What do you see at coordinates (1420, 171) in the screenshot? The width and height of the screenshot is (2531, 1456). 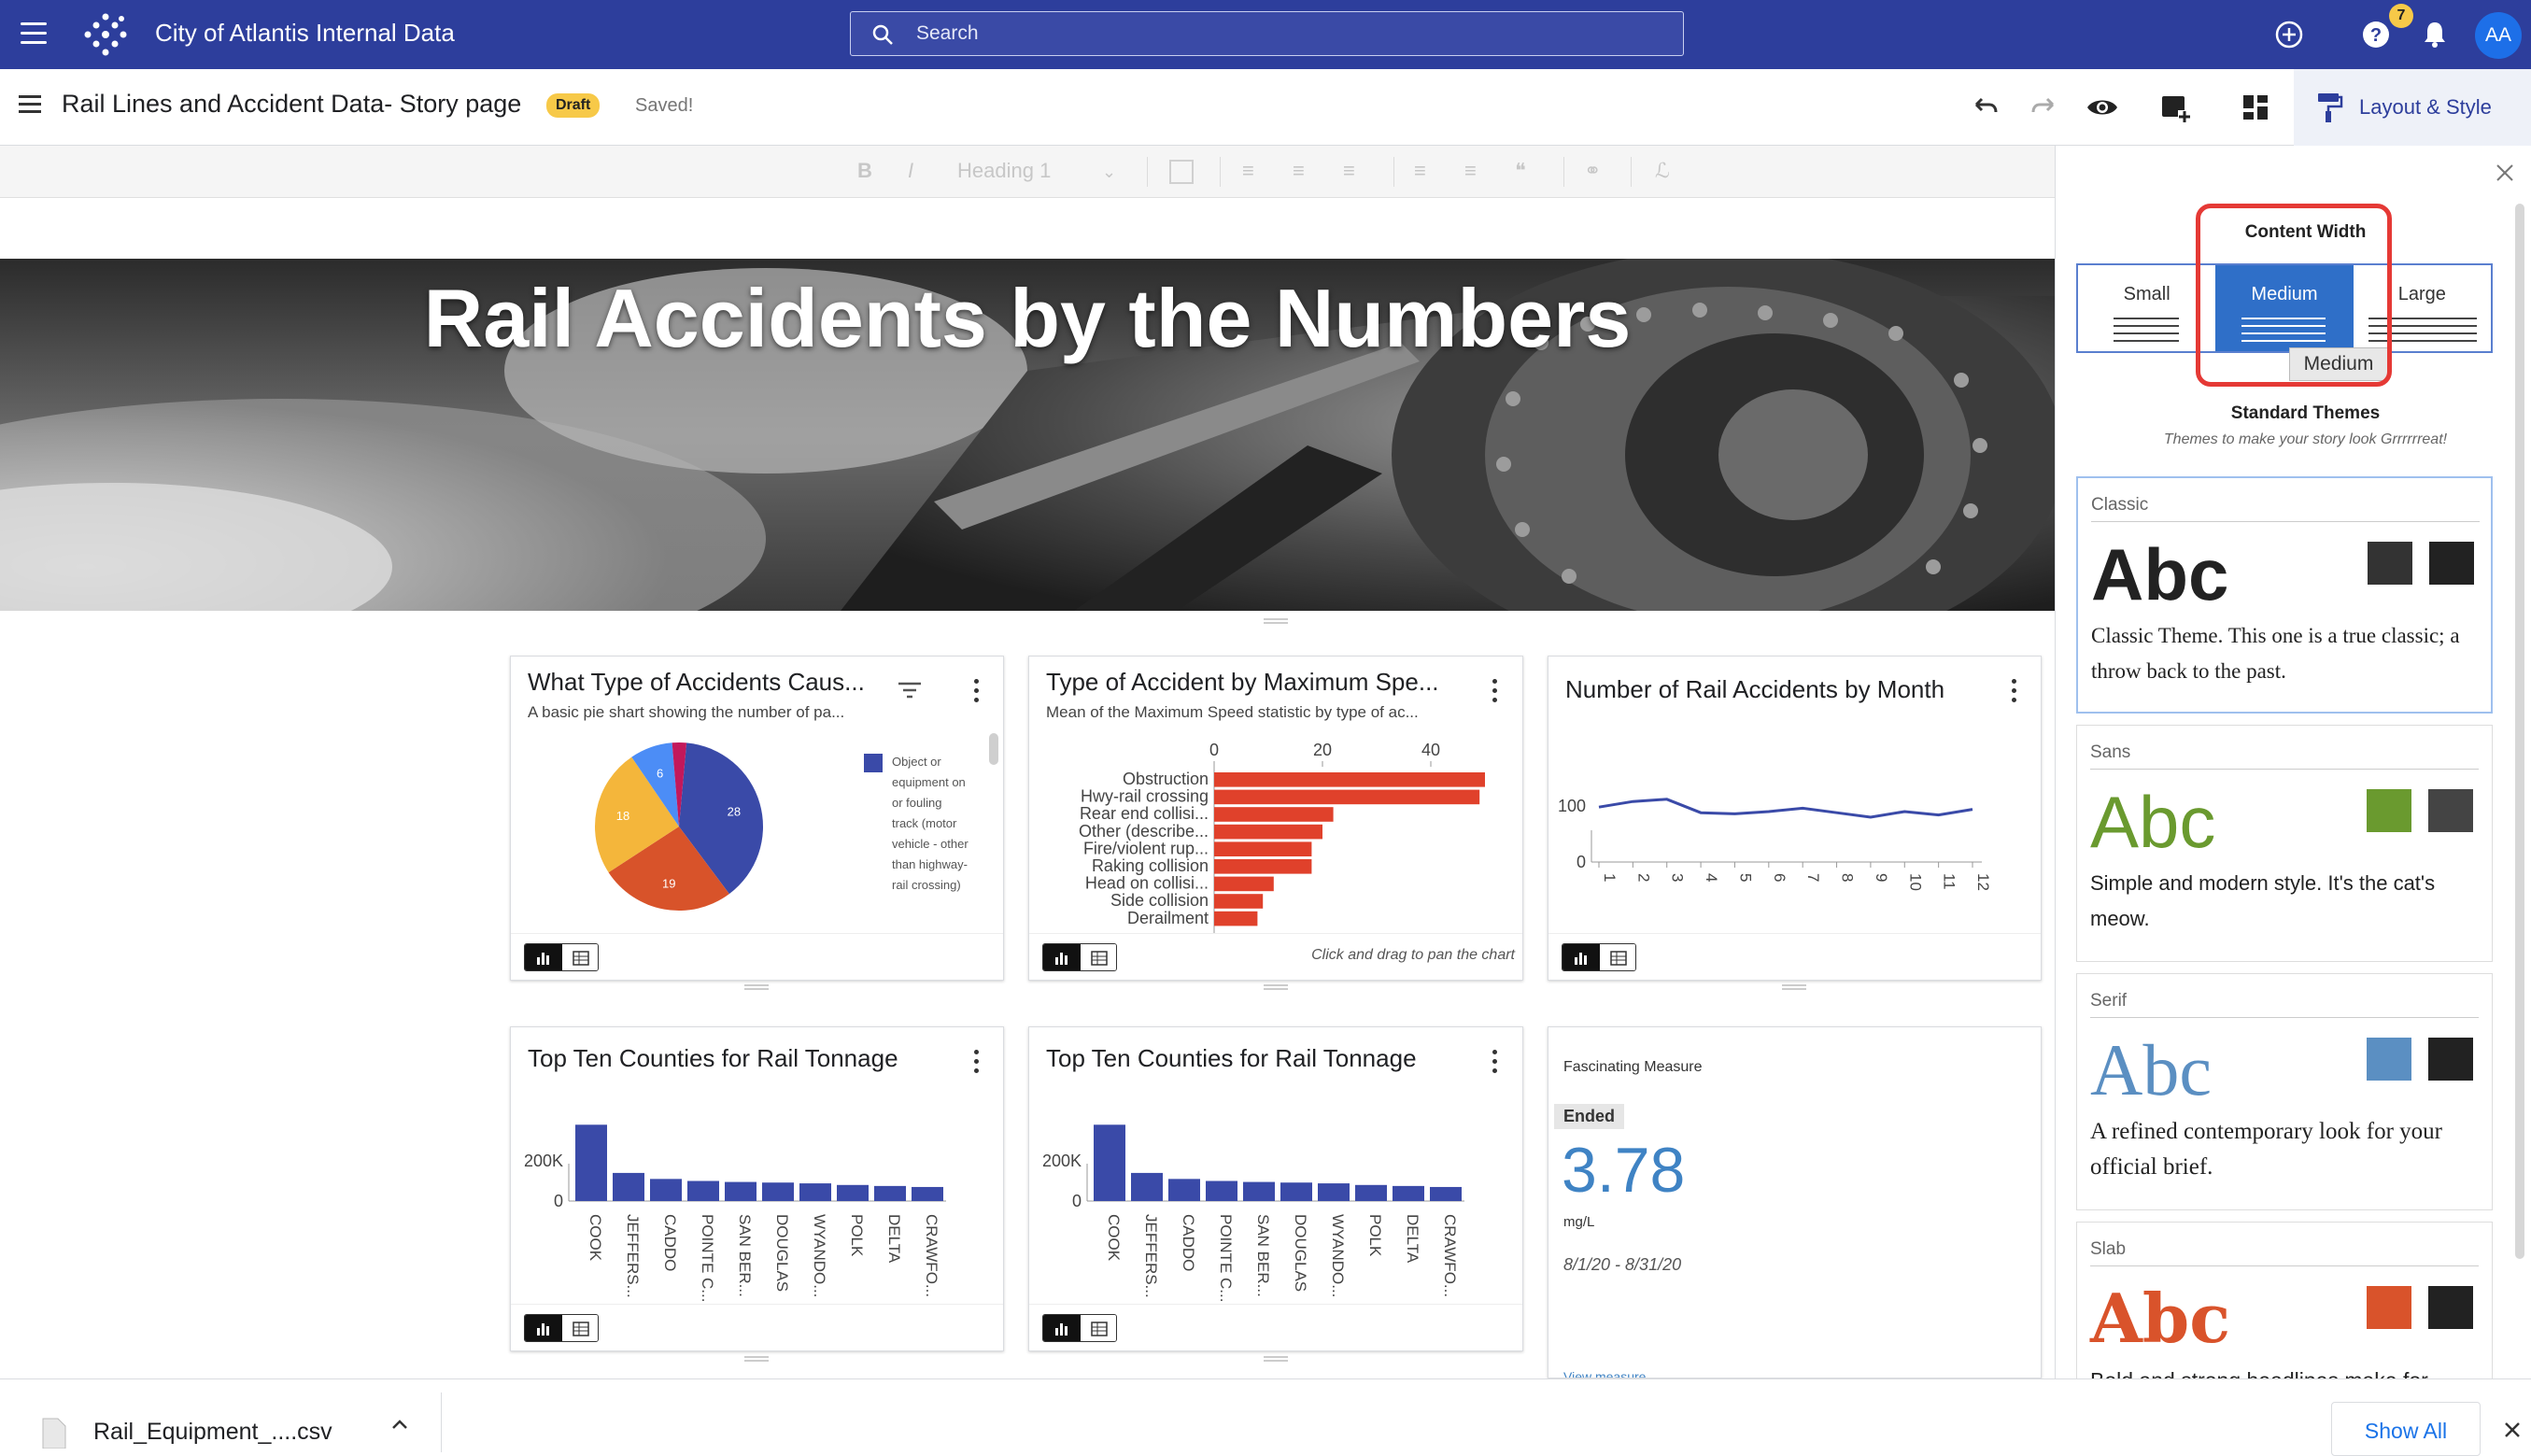 I see `numbered-list-icon: ≡` at bounding box center [1420, 171].